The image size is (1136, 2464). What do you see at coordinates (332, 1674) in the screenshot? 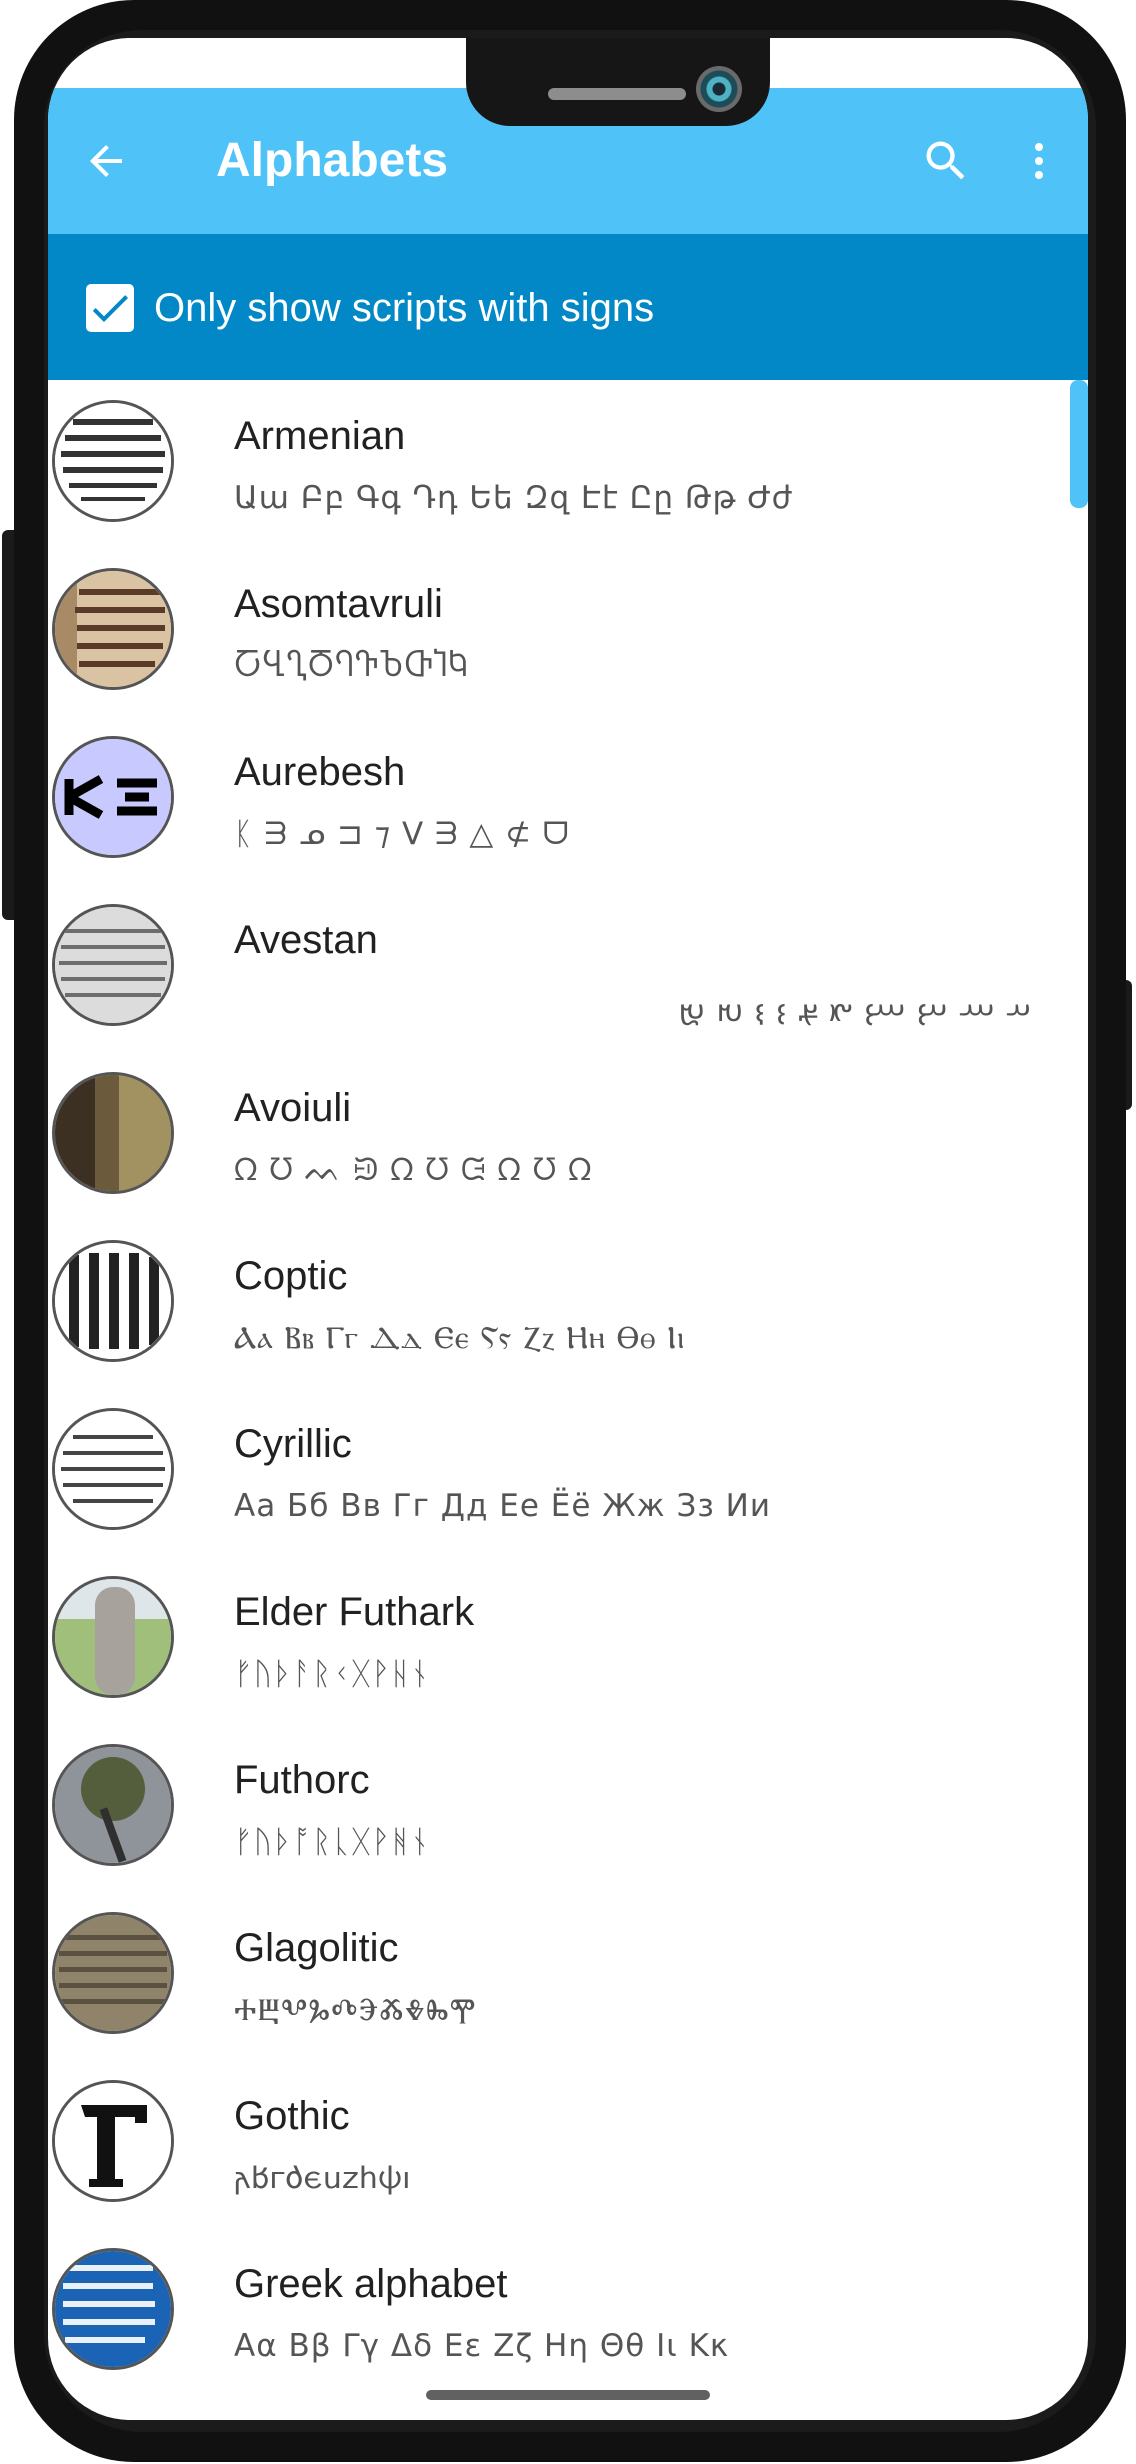
I see `script-sample: ᚠᚢᚦᚨᚱᚲᚷᚹᚺᚾ` at bounding box center [332, 1674].